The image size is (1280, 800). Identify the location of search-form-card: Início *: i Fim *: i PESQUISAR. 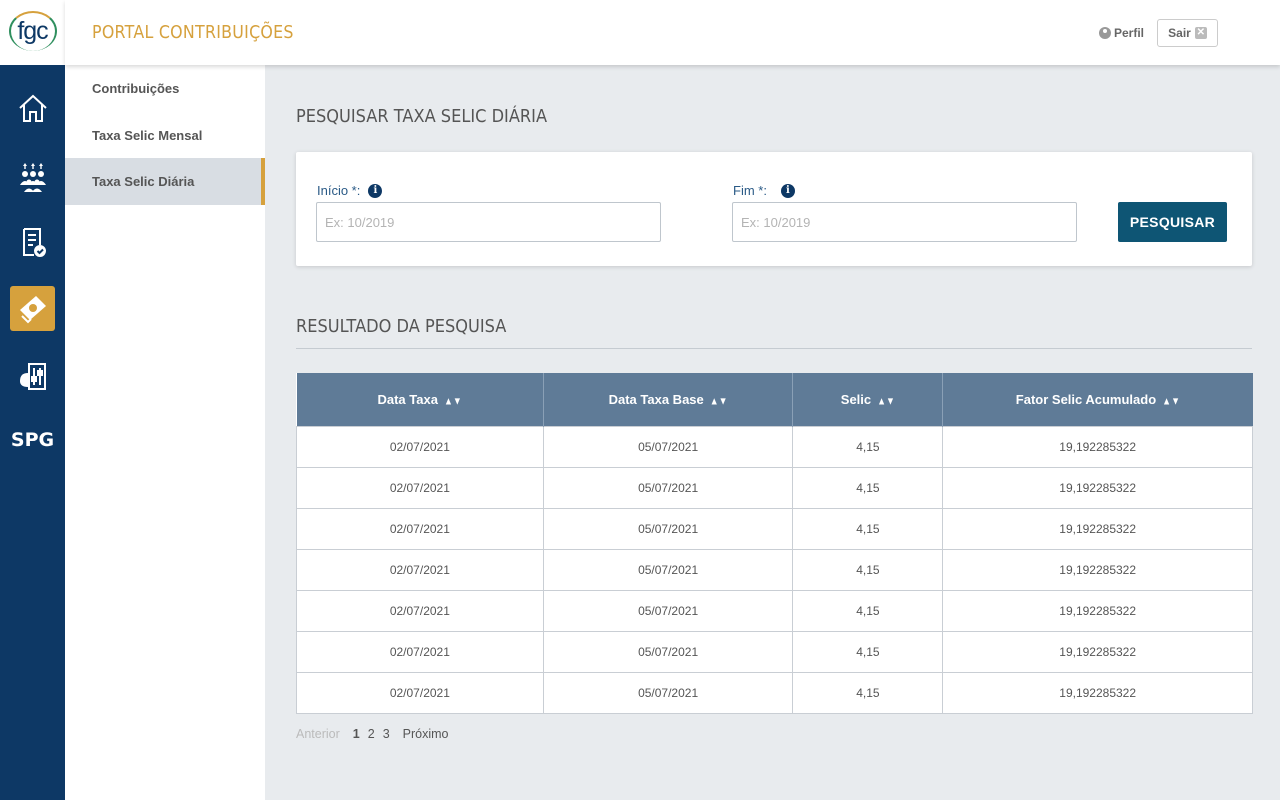
(774, 209).